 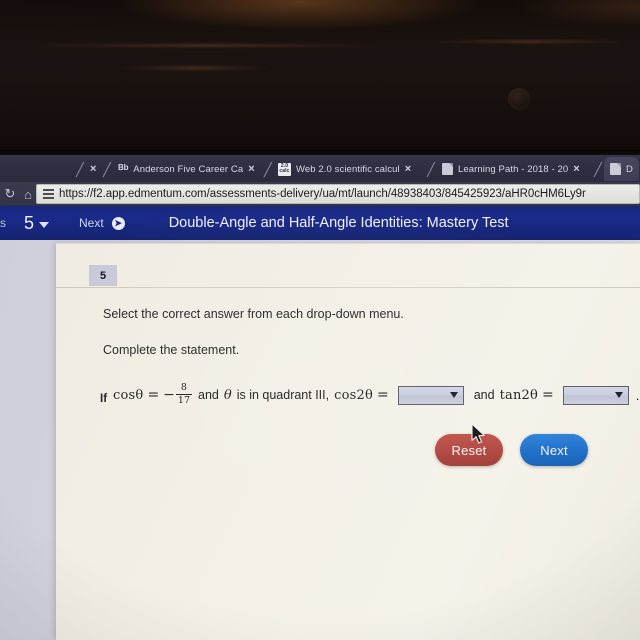 What do you see at coordinates (171, 350) in the screenshot?
I see `question-instruction: Complete the statement.` at bounding box center [171, 350].